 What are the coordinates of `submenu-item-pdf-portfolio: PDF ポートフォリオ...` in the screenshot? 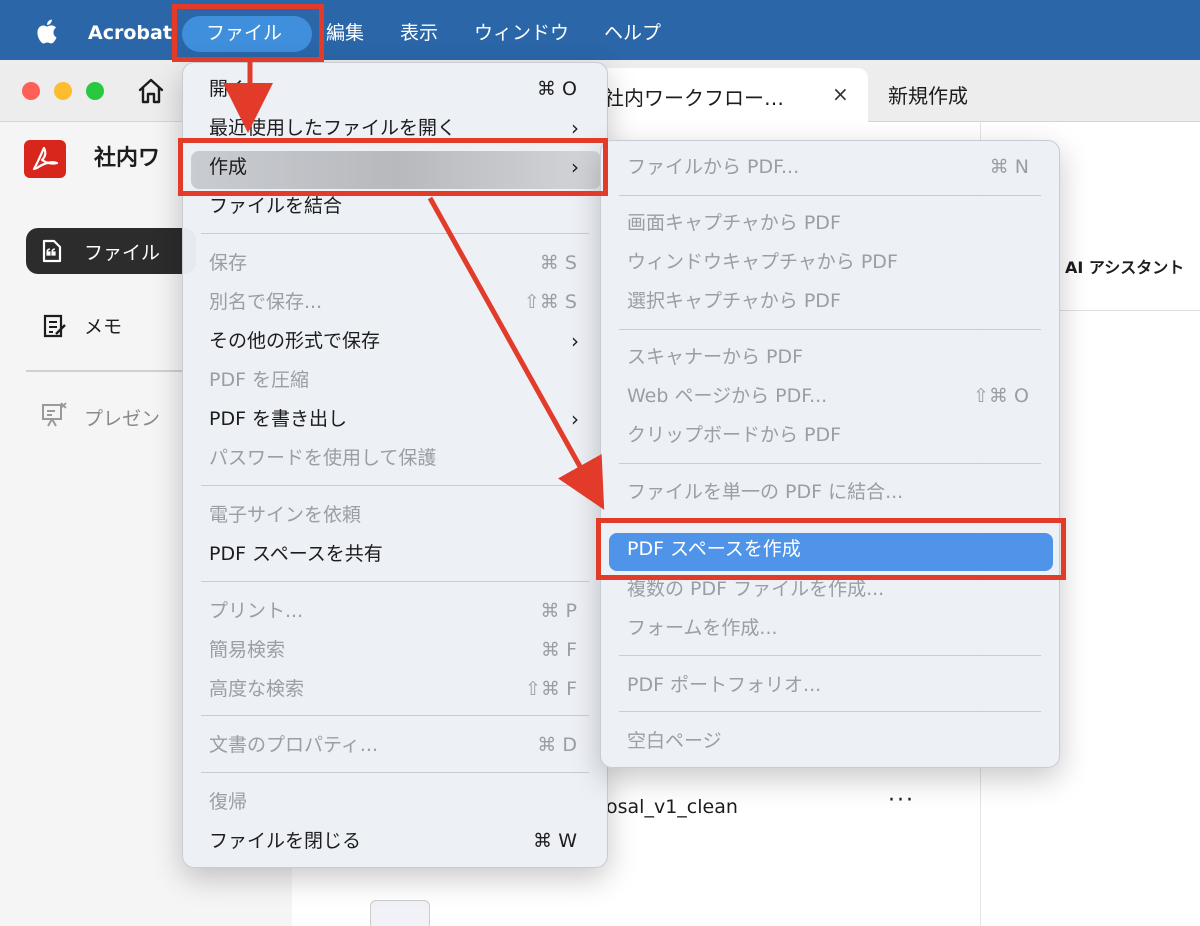 It's located at (830, 685).